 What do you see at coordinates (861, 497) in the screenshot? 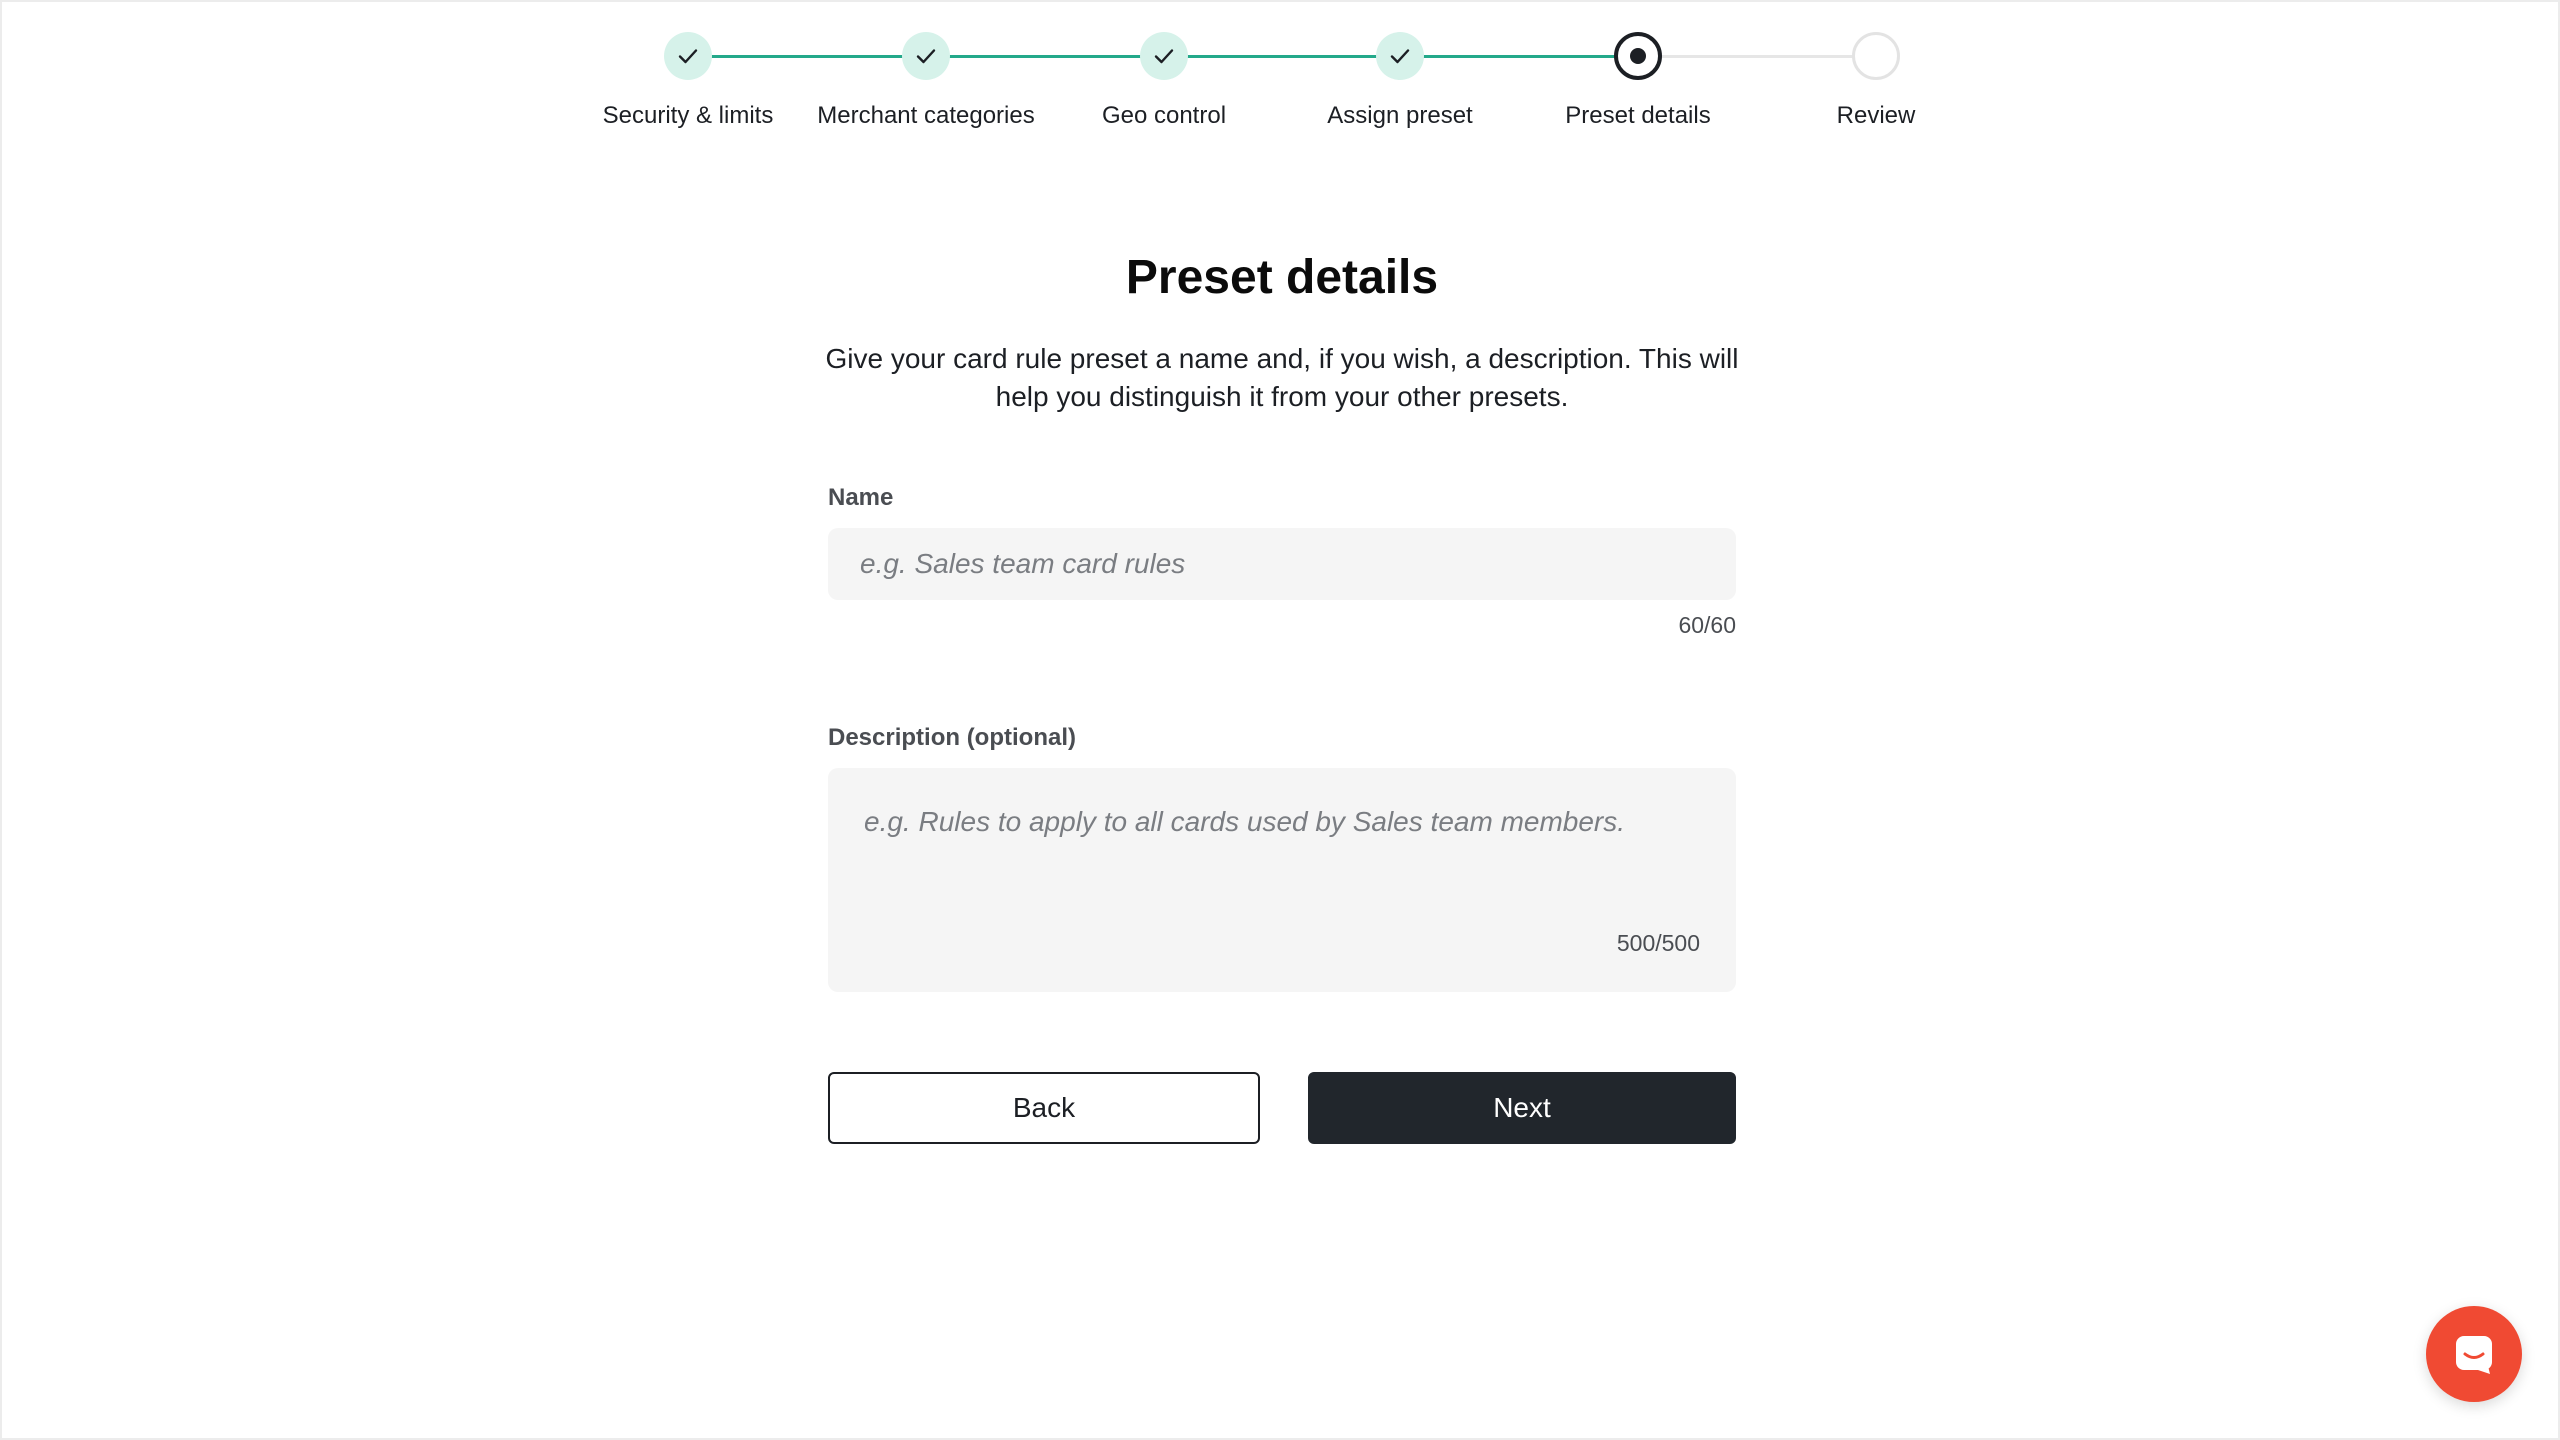
I see `name-field-label: Name` at bounding box center [861, 497].